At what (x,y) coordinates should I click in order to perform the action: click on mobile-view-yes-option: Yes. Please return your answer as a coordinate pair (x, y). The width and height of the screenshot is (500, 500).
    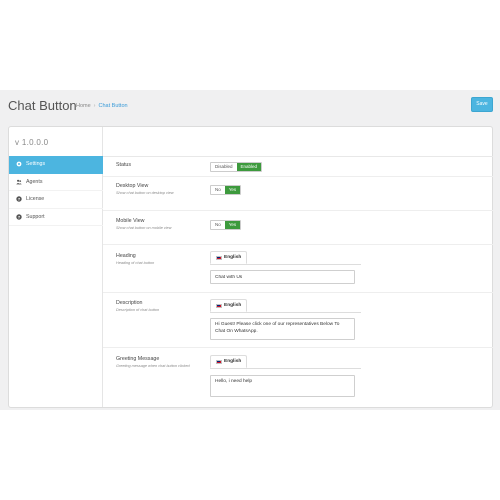
    Looking at the image, I should click on (232, 225).